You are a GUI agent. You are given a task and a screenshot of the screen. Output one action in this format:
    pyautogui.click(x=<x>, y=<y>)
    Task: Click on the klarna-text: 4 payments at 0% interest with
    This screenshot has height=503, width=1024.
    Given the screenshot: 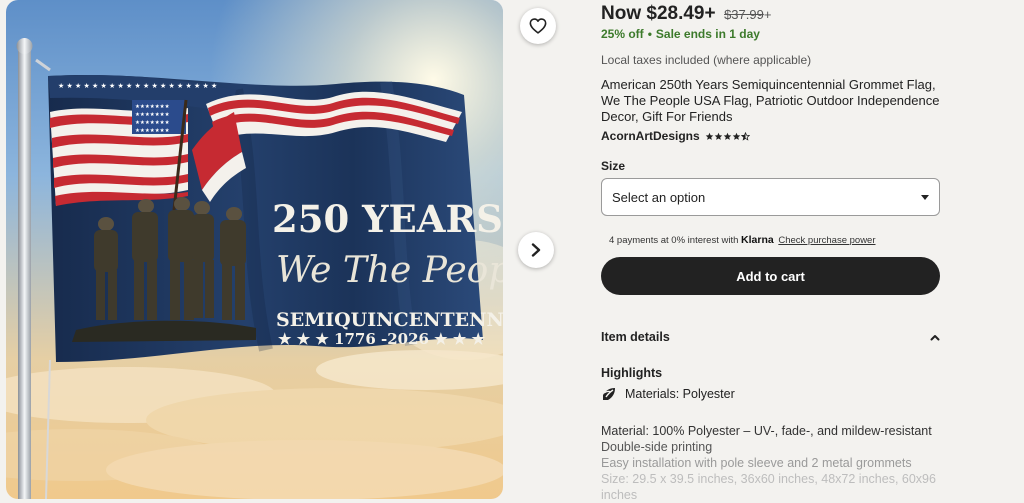 What is the action you would take?
    pyautogui.click(x=674, y=240)
    